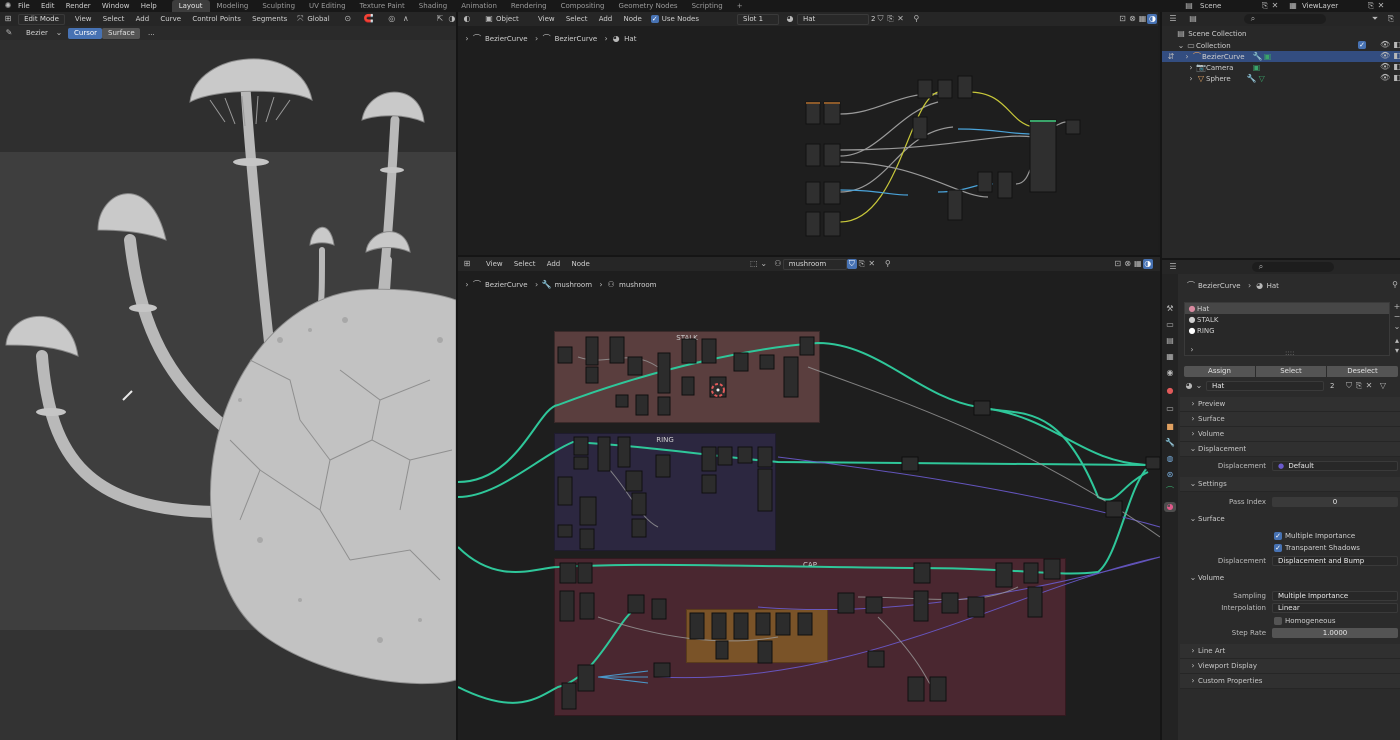  I want to click on tool-type-chevron-icon: ⌄, so click(59, 33).